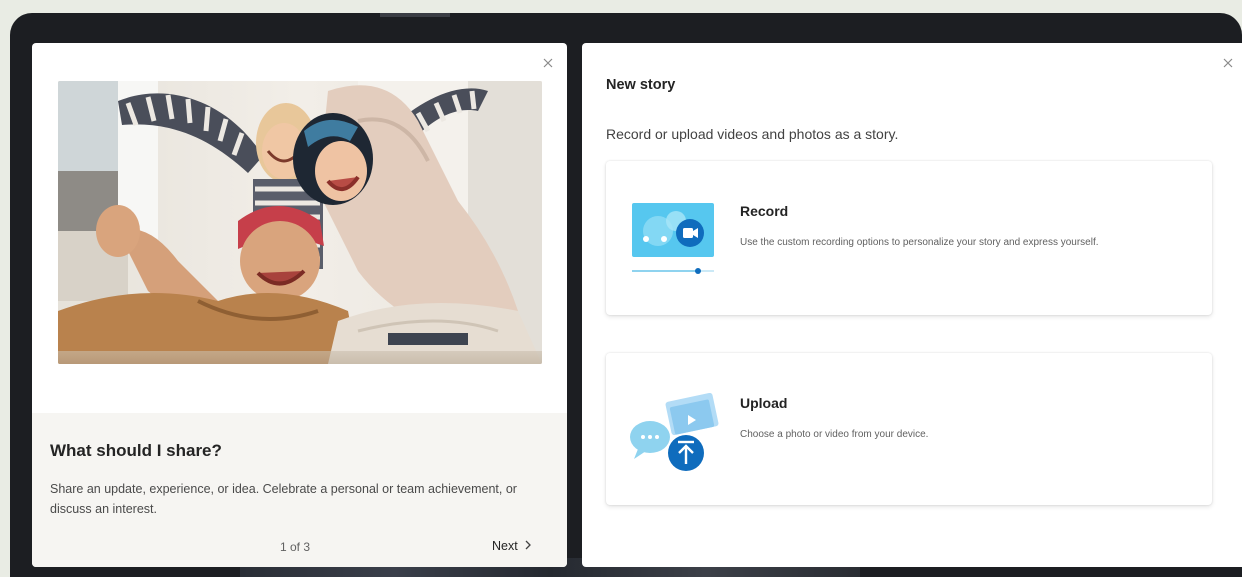 Image resolution: width=1242 pixels, height=577 pixels. I want to click on intro-title: What should I share?, so click(136, 450).